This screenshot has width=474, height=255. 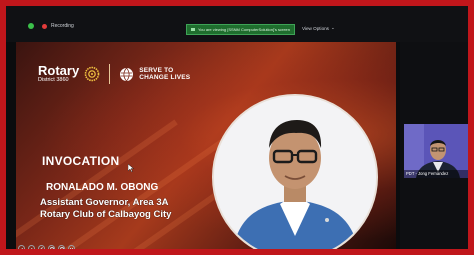 I want to click on view-options-button: View Options ⌄, so click(x=318, y=28).